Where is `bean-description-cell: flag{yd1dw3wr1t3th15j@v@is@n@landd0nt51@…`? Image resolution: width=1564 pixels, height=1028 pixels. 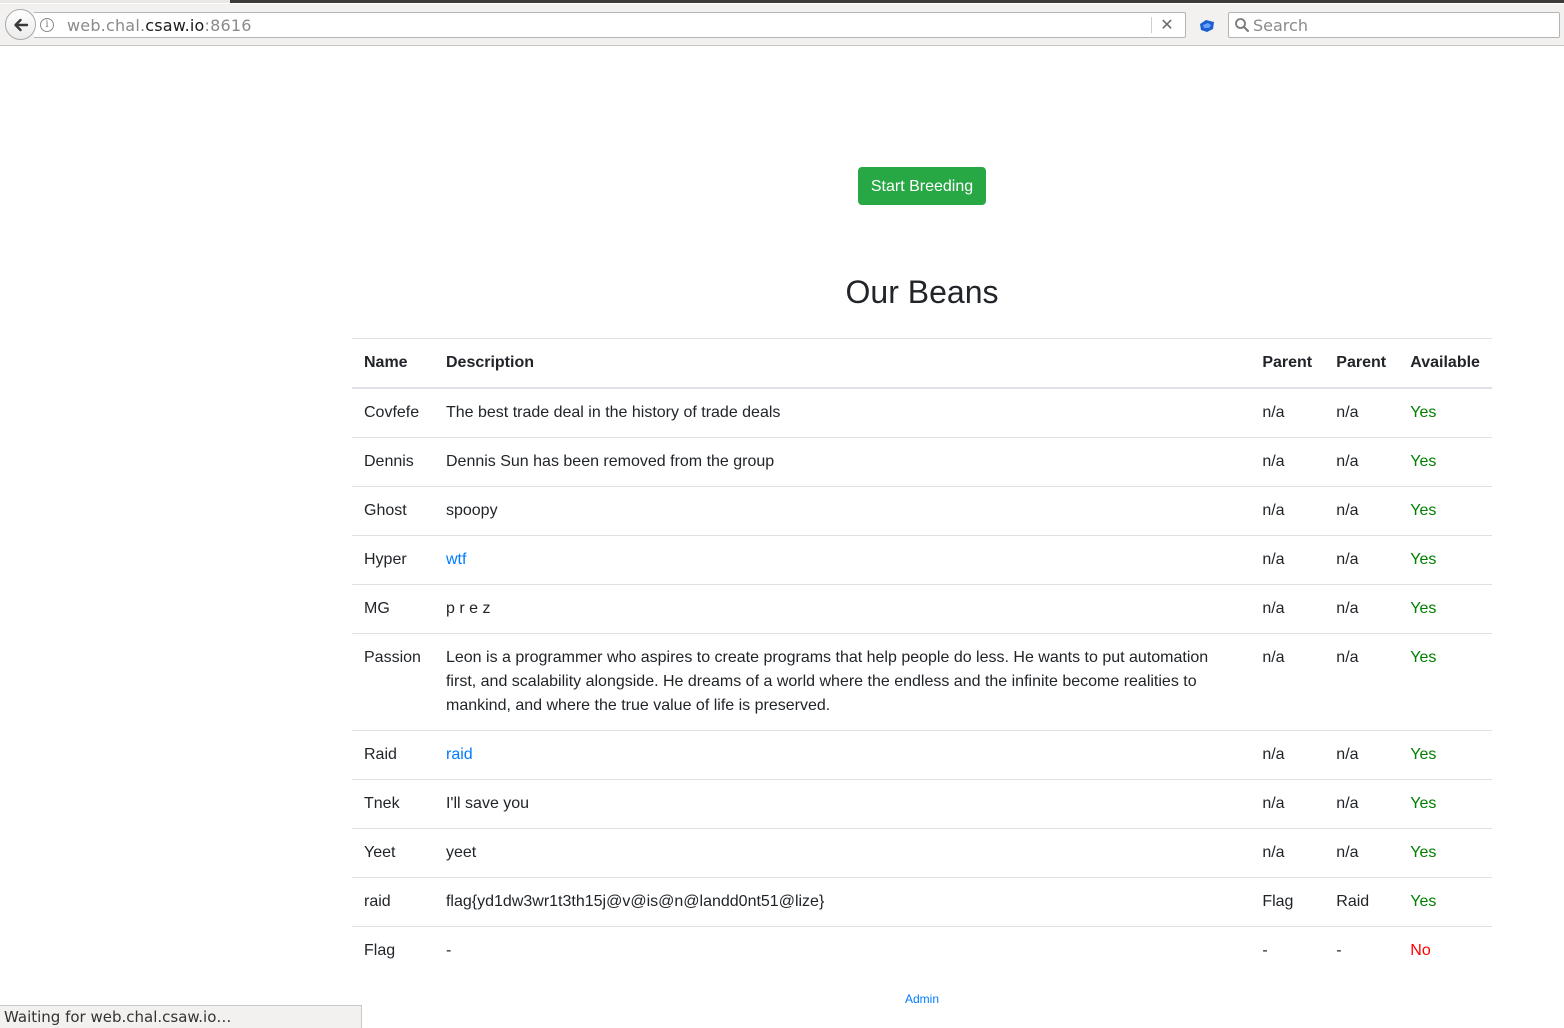 bean-description-cell: flag{yd1dw3wr1t3th15j@v@is@n@landd0nt51@… is located at coordinates (842, 902).